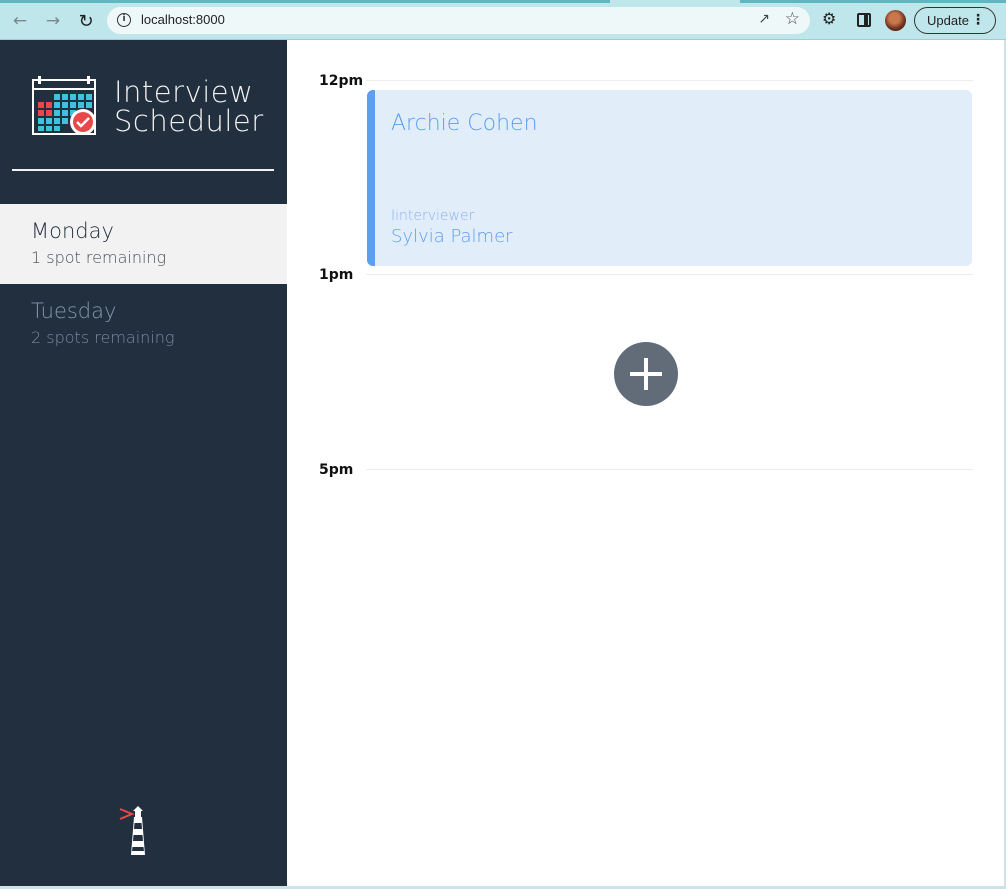 This screenshot has height=889, width=1006. Describe the element at coordinates (764, 19) in the screenshot. I see `share-icon: ↗` at that location.